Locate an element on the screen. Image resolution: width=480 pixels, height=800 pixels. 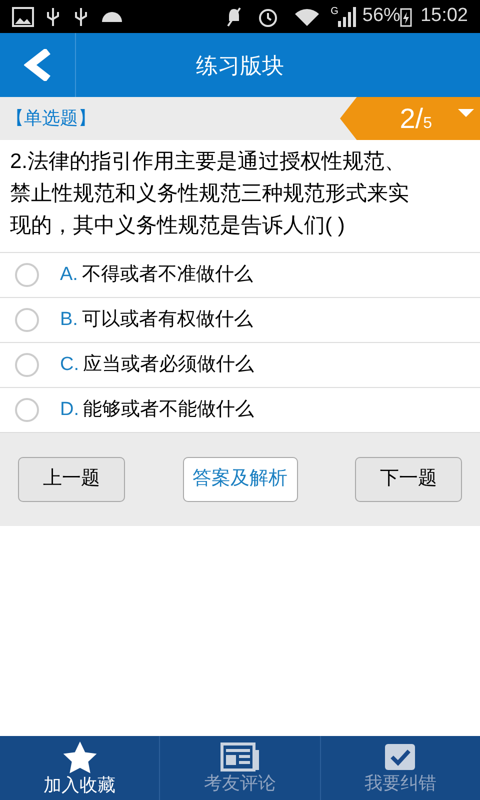
network-type: G is located at coordinates (334, 12).